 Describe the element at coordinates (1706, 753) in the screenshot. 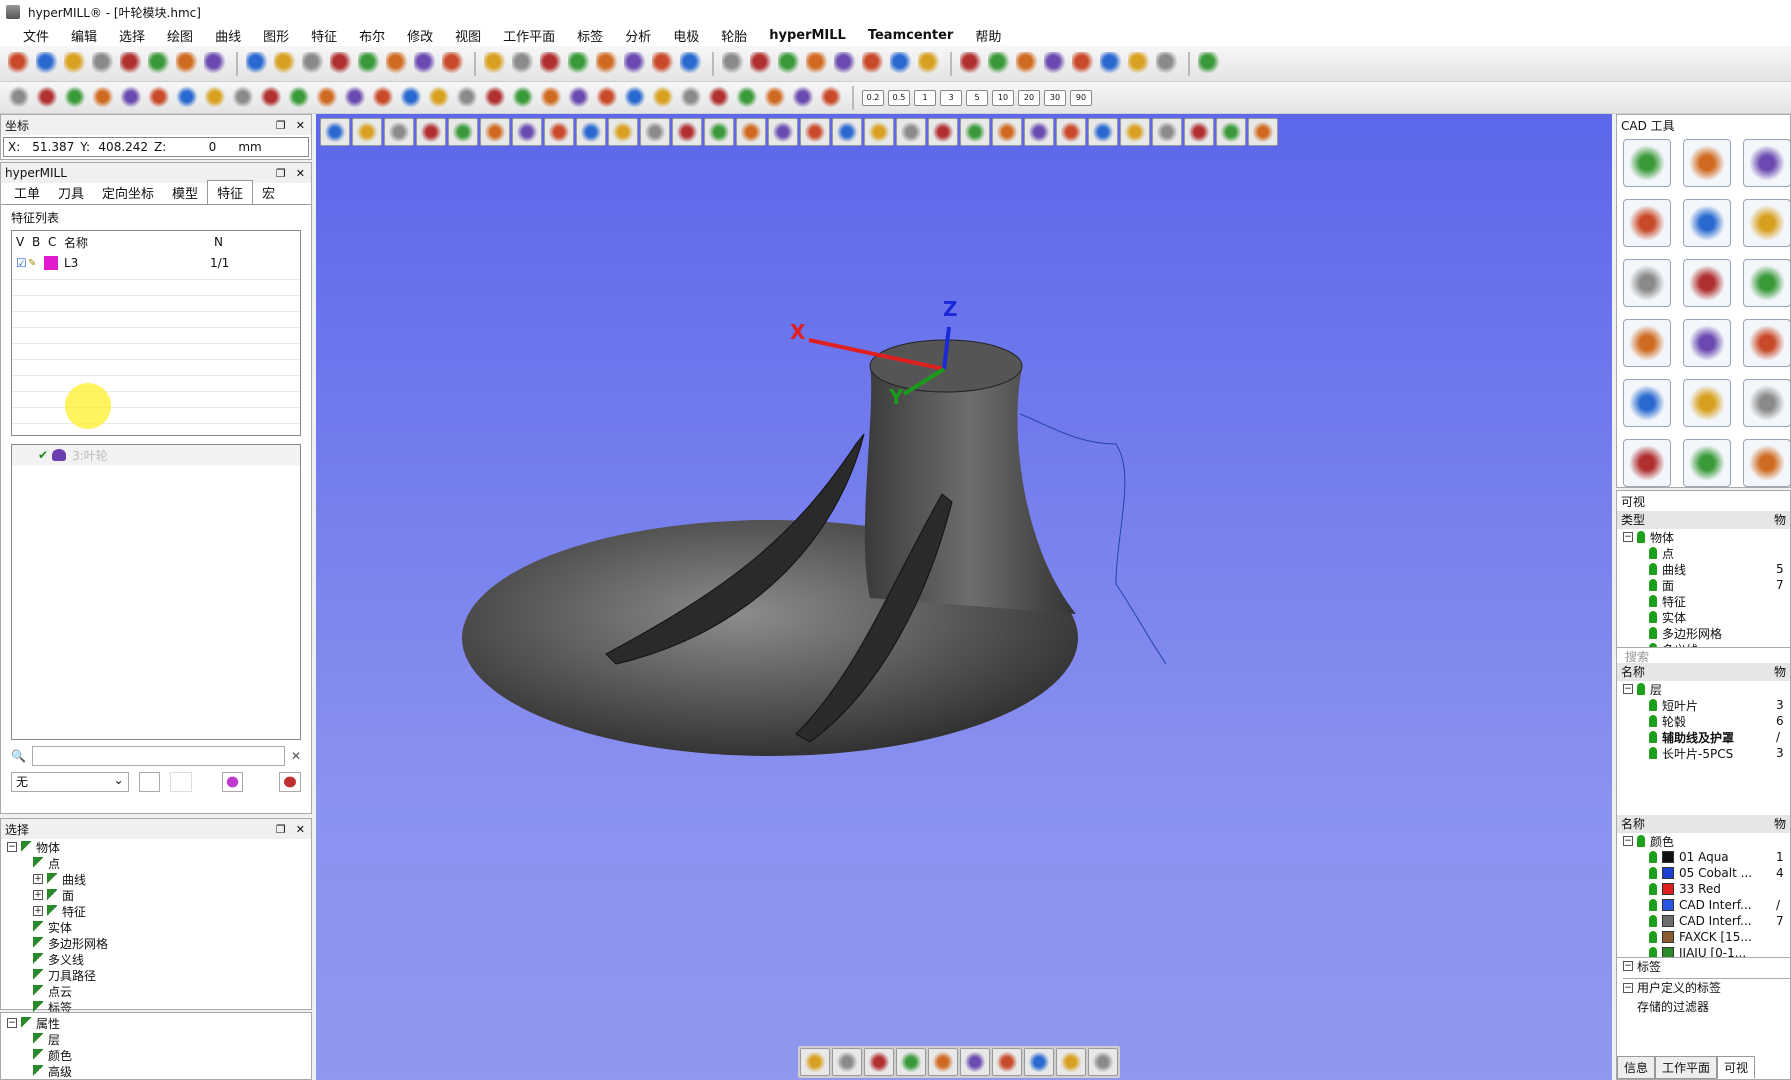

I see `tree-row: 长叶片-5PCS 3` at that location.